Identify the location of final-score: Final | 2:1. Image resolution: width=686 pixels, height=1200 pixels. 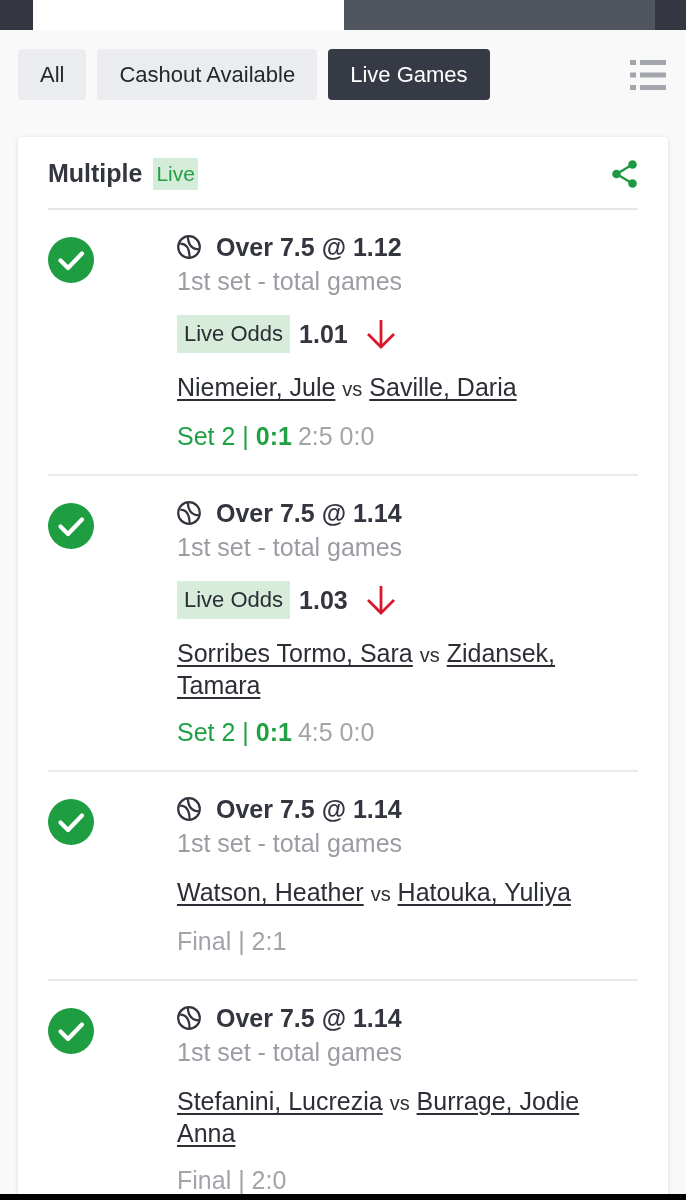
(232, 941).